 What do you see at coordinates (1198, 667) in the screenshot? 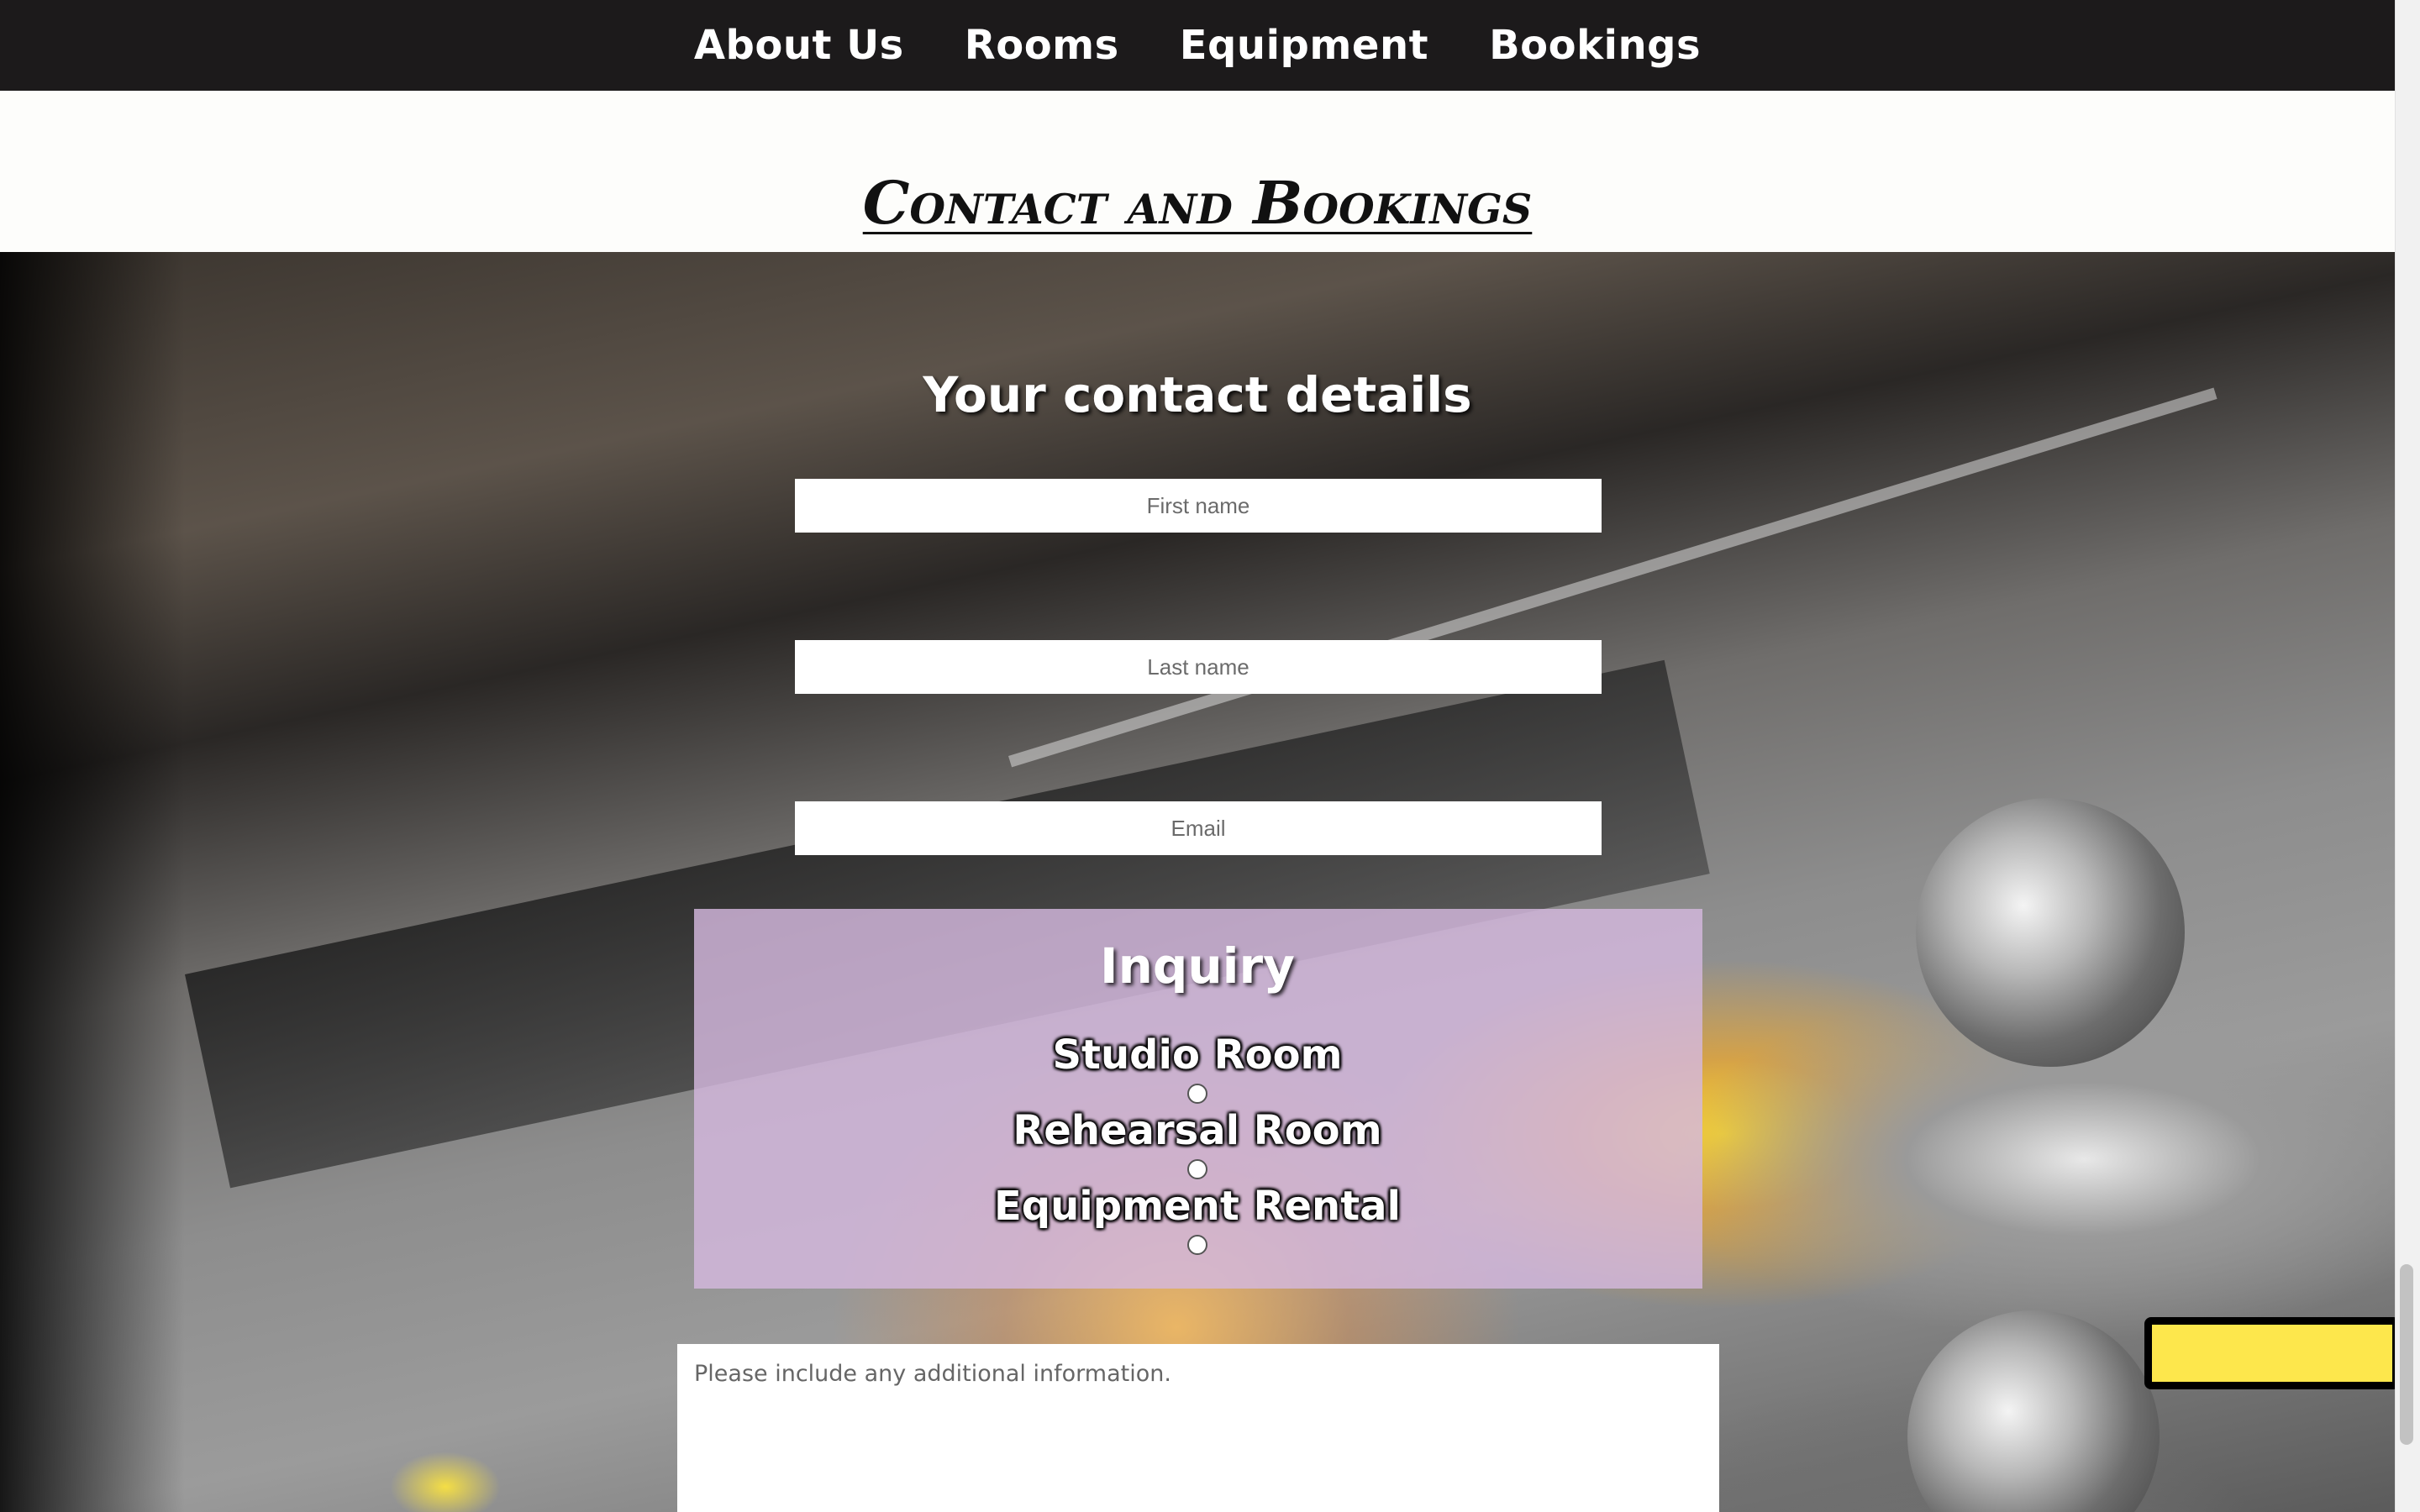
I see `last-name-field` at bounding box center [1198, 667].